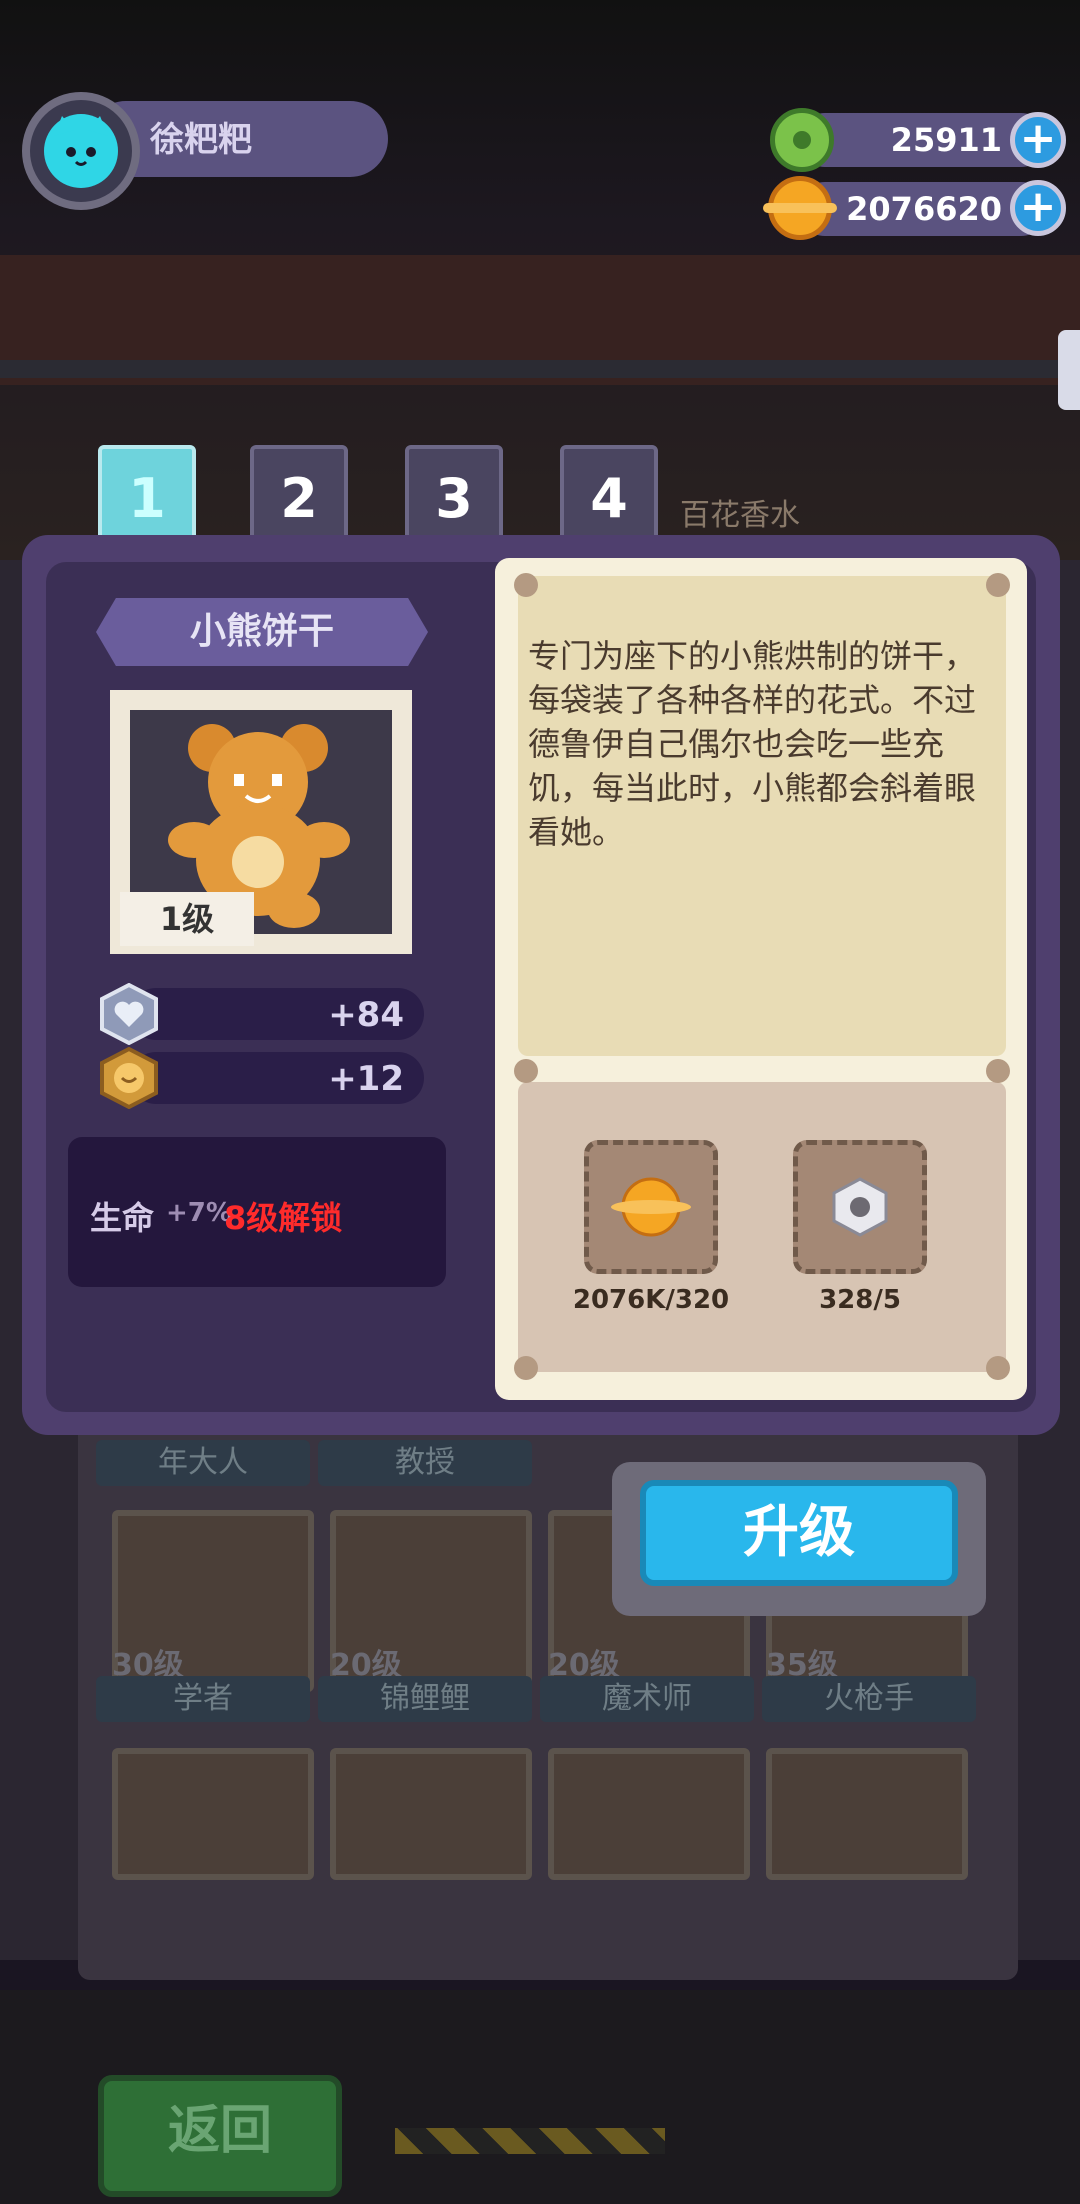 This screenshot has height=2204, width=1080. I want to click on character-label: 教授, so click(425, 1463).